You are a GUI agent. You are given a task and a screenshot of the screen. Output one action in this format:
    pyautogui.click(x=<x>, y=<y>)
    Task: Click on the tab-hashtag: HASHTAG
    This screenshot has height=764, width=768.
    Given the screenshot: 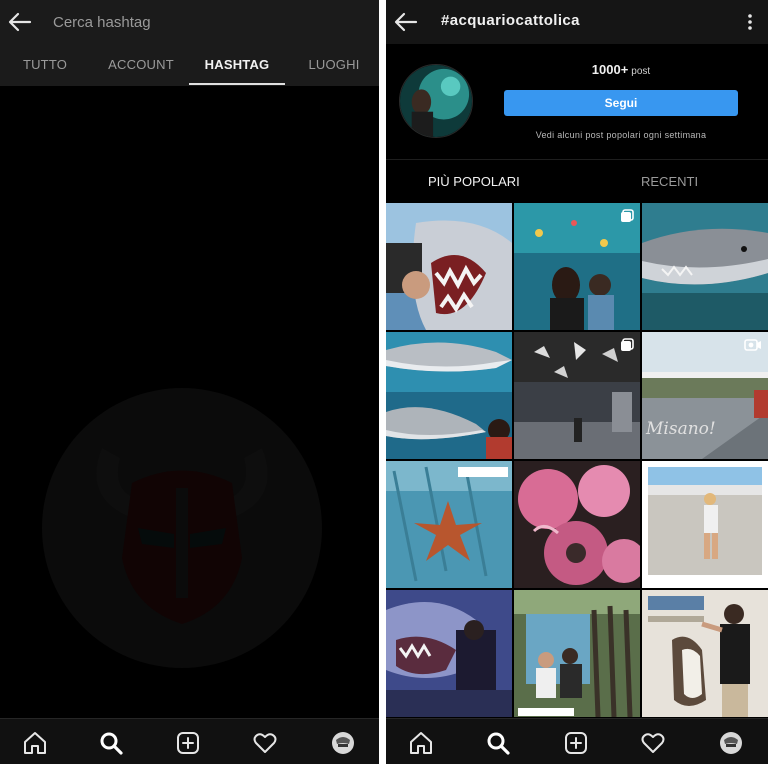 What is the action you would take?
    pyautogui.click(x=237, y=65)
    